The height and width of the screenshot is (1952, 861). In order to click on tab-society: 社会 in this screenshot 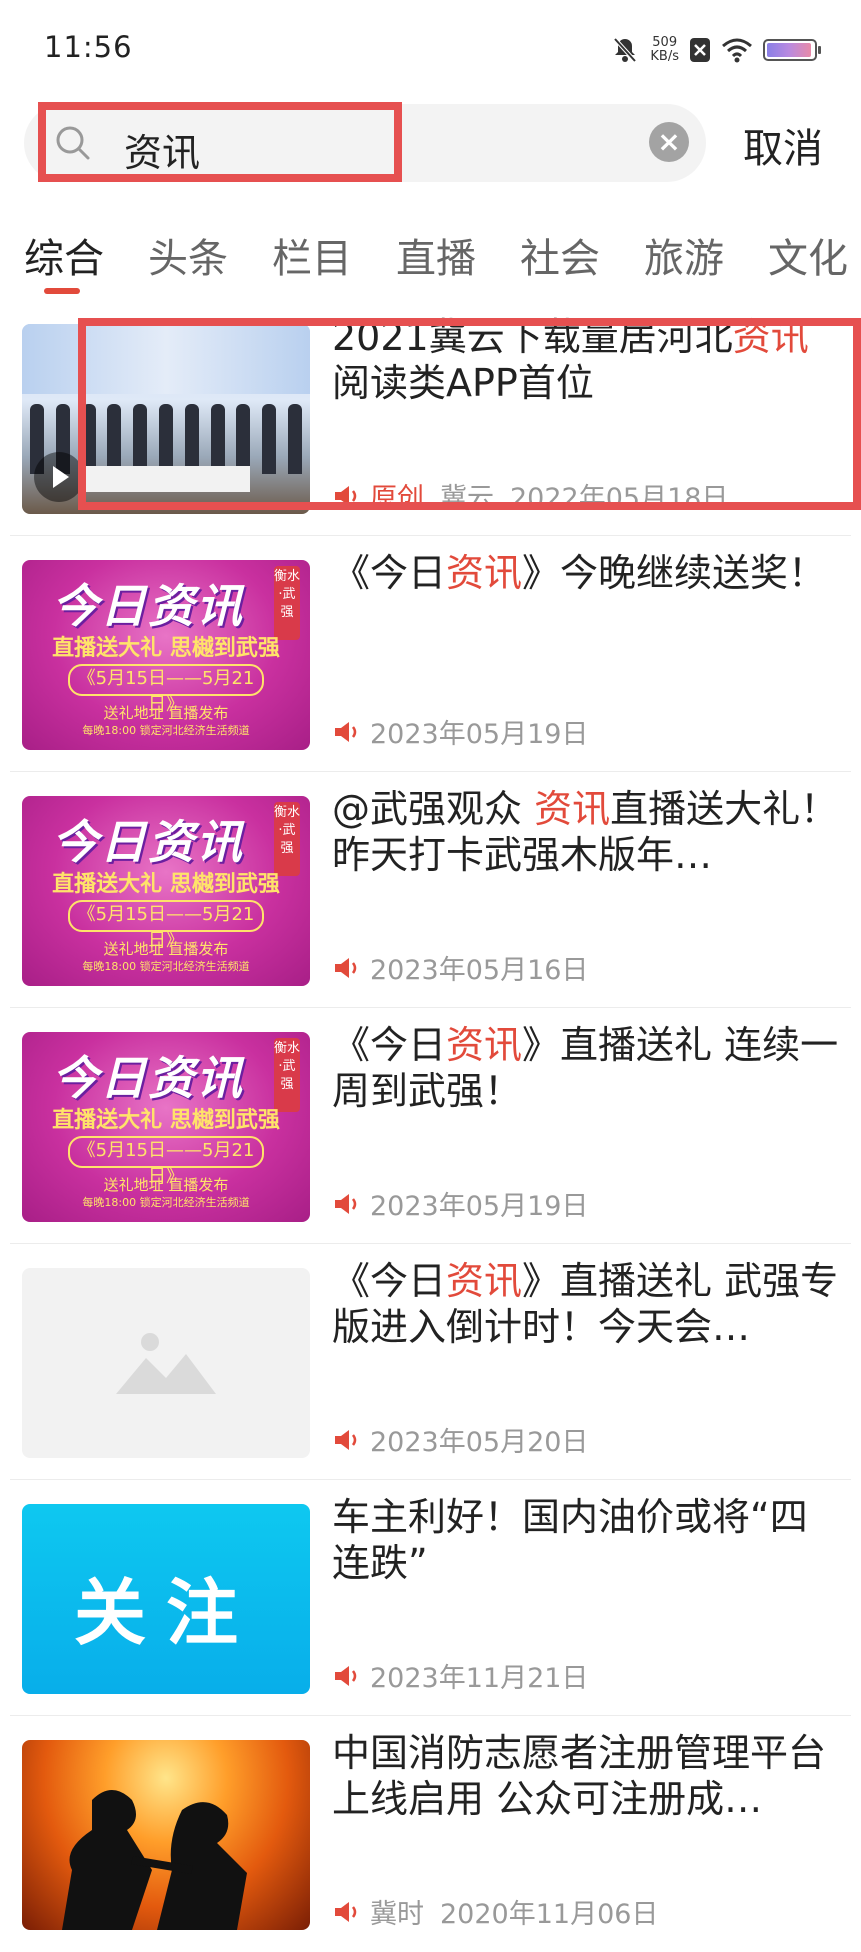, I will do `click(560, 255)`.